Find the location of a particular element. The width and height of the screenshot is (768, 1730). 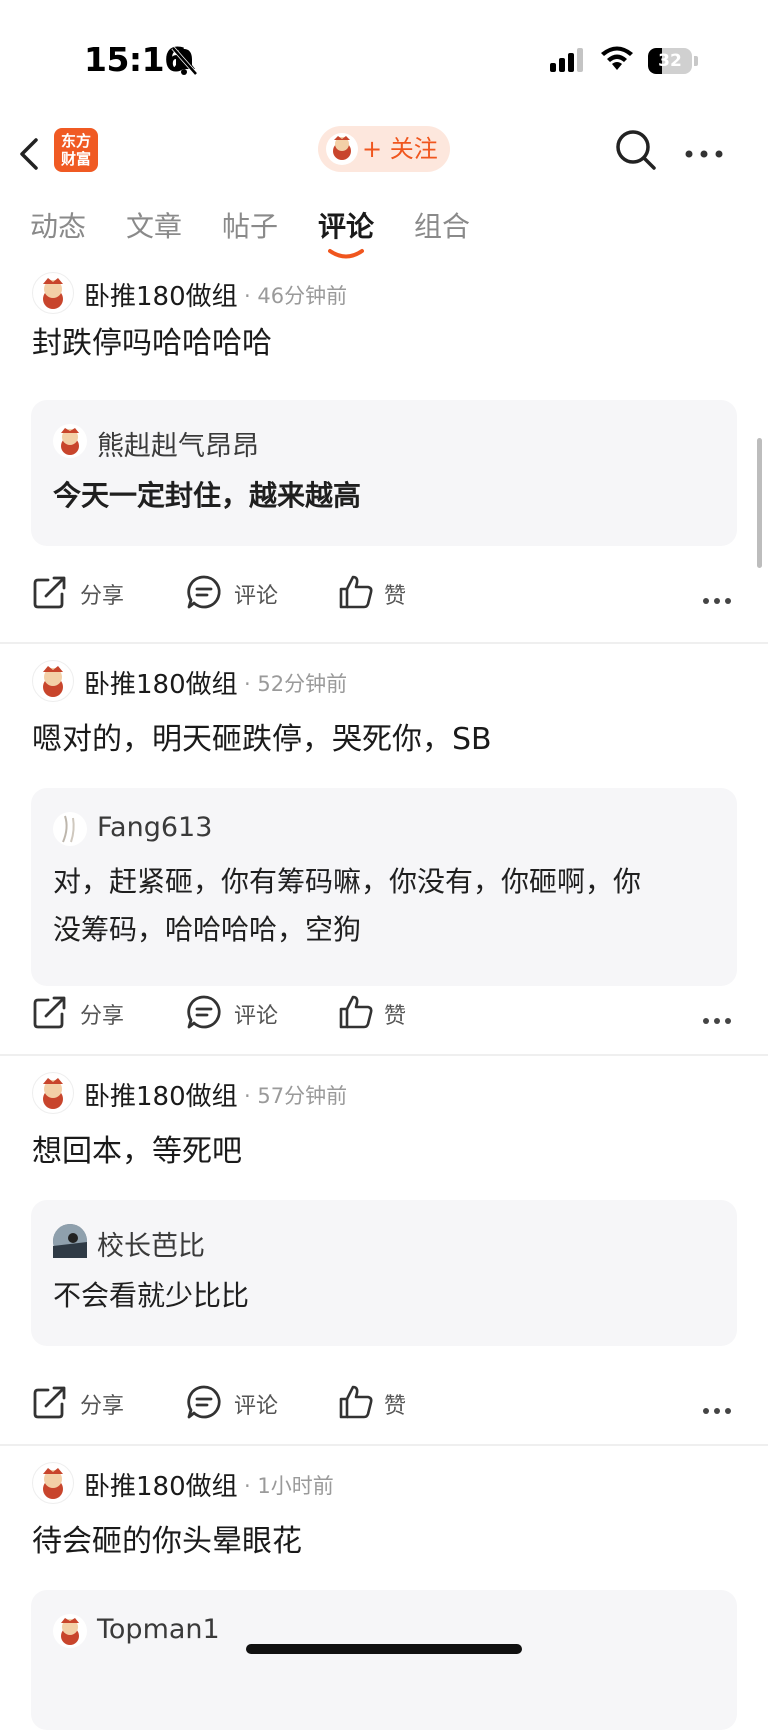

quoted-user: Fang613 is located at coordinates (155, 827).